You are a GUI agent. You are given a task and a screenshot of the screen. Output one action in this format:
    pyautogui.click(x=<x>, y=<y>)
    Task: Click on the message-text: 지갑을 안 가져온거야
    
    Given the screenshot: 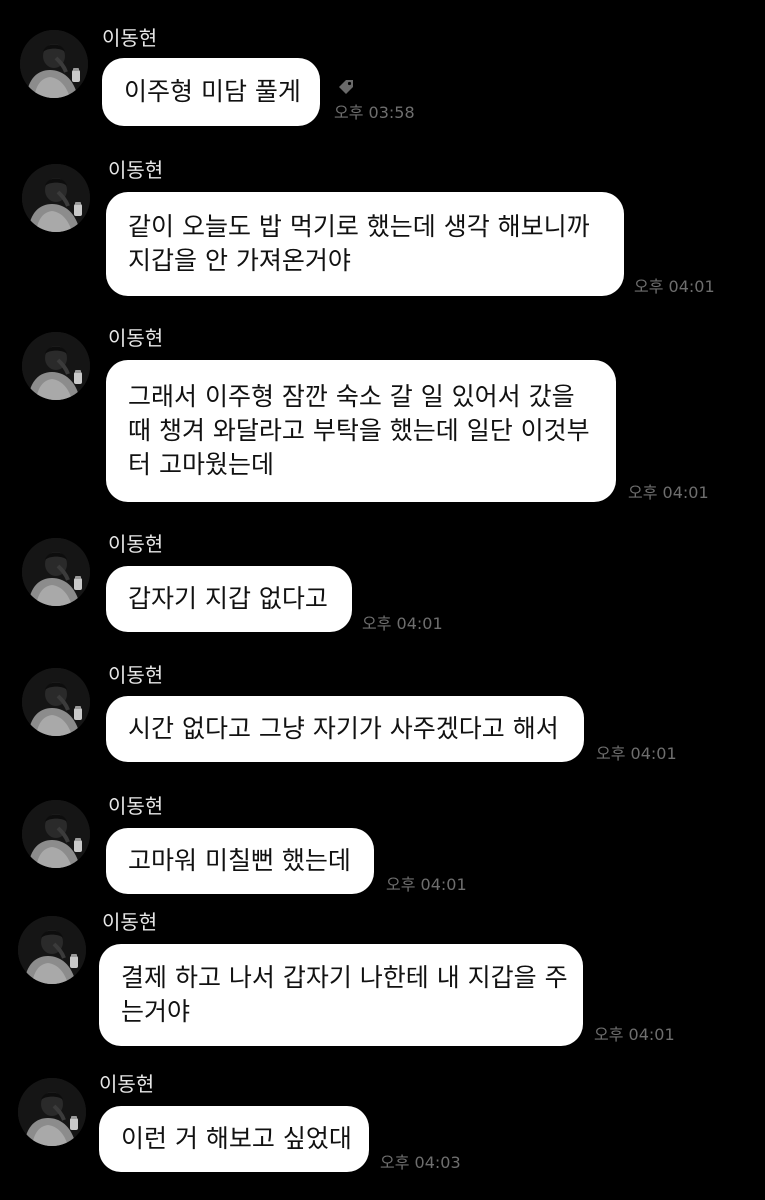 What is the action you would take?
    pyautogui.click(x=239, y=260)
    